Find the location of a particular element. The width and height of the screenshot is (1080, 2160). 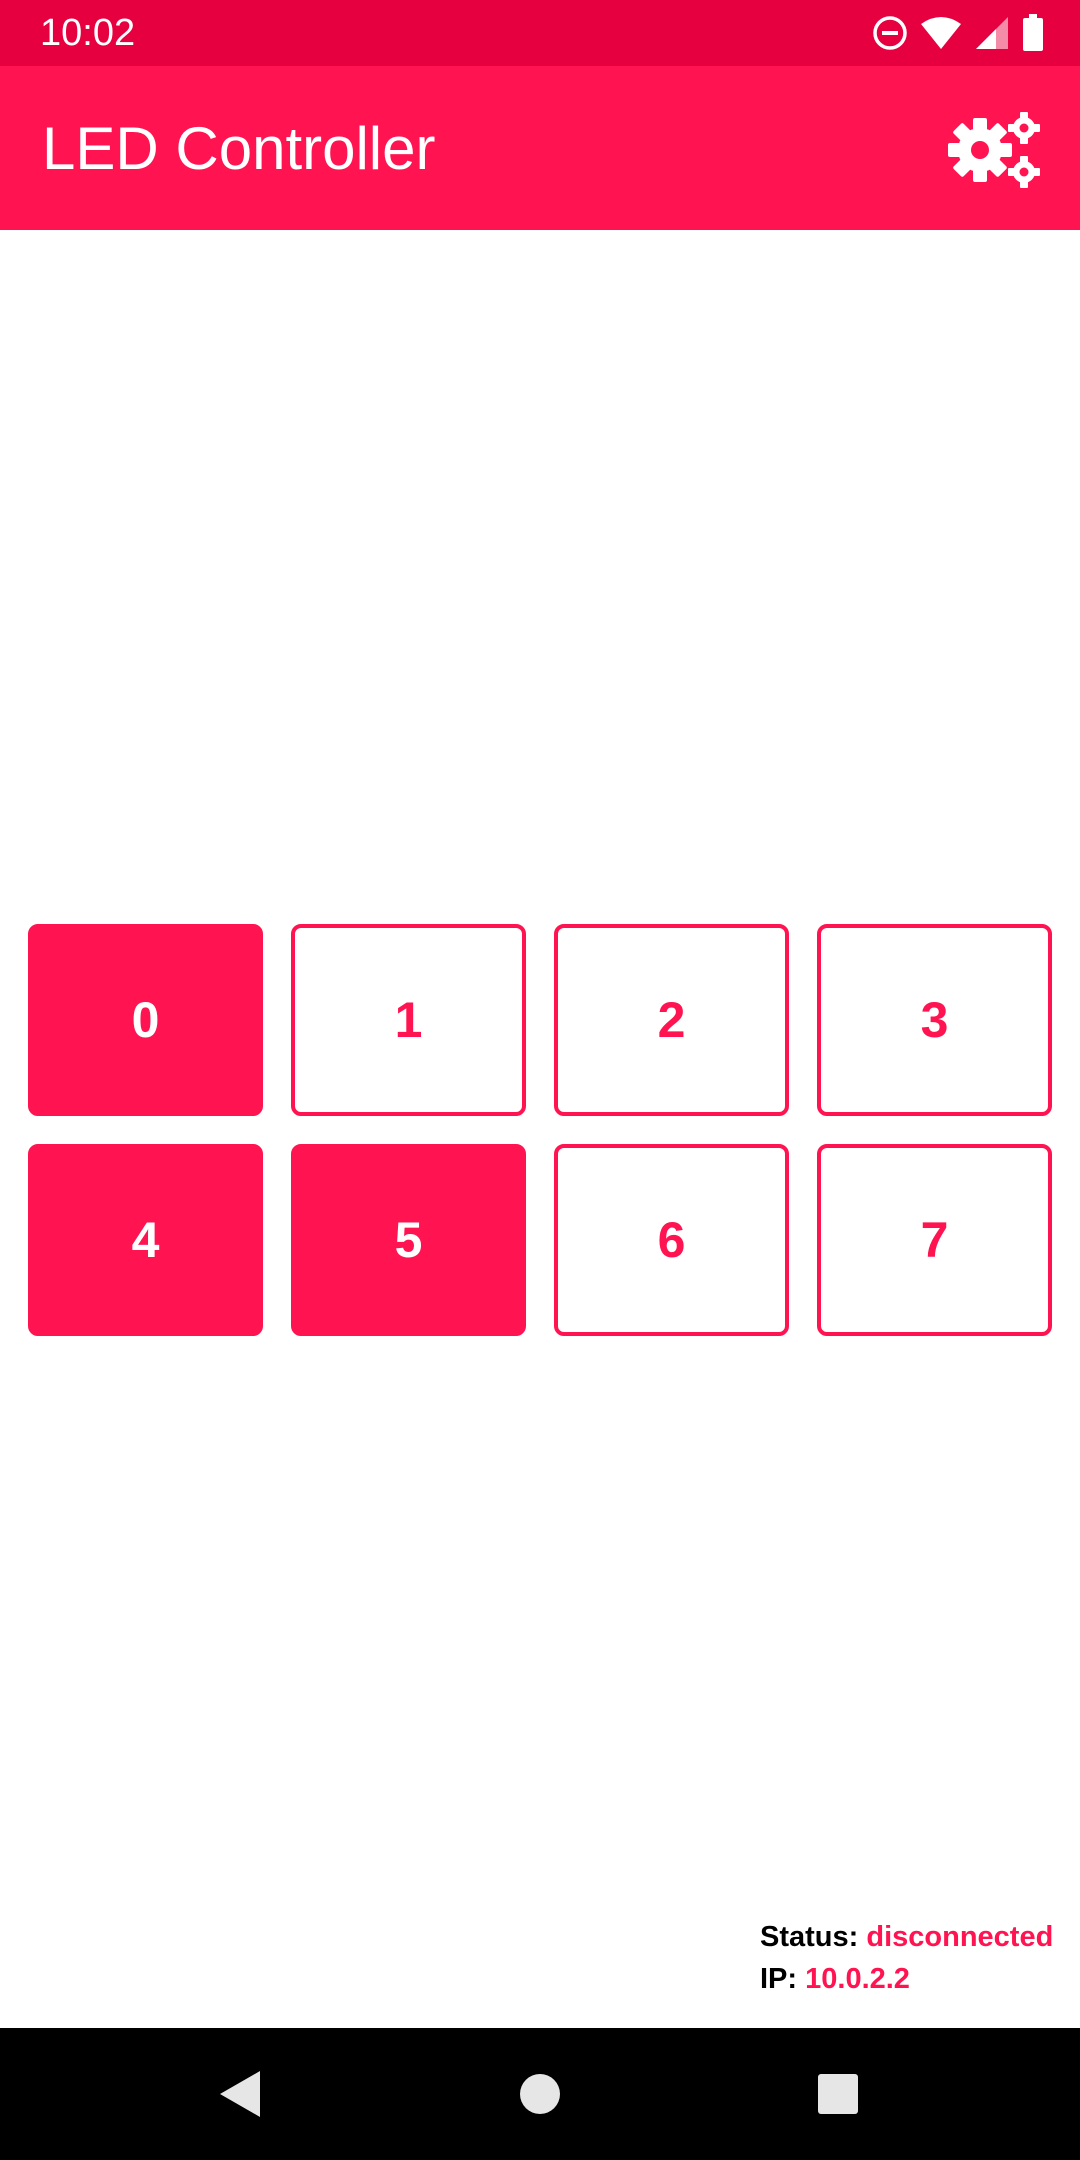

home-button is located at coordinates (540, 2094).